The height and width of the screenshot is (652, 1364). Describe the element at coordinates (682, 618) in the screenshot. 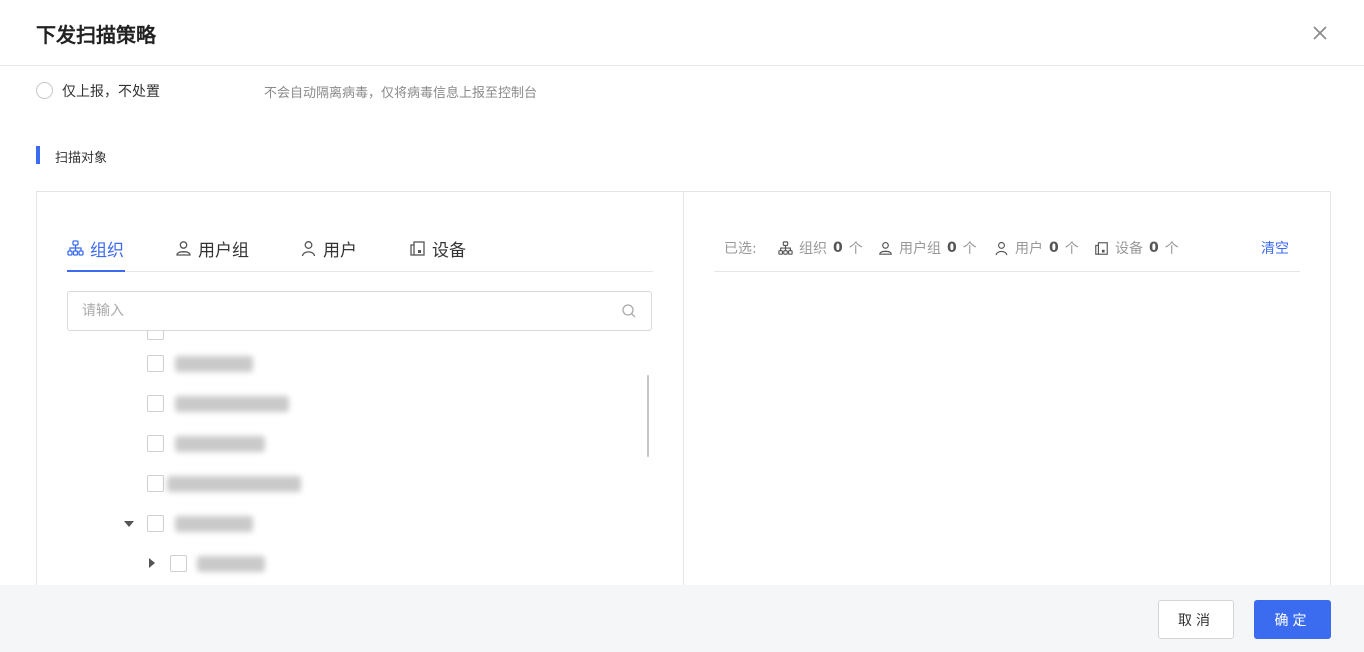

I see `dialog-footer: 取消 确定` at that location.